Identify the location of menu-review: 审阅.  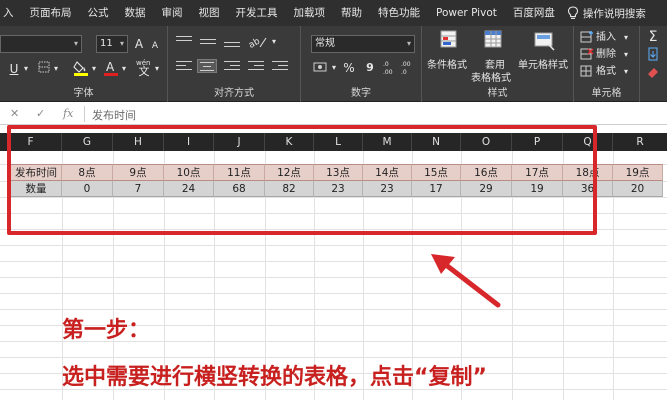
(172, 13).